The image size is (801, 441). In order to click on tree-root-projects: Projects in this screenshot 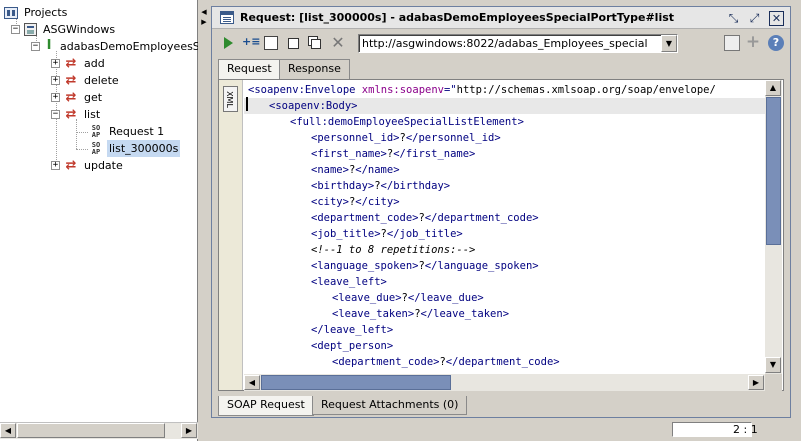, I will do `click(36, 12)`.